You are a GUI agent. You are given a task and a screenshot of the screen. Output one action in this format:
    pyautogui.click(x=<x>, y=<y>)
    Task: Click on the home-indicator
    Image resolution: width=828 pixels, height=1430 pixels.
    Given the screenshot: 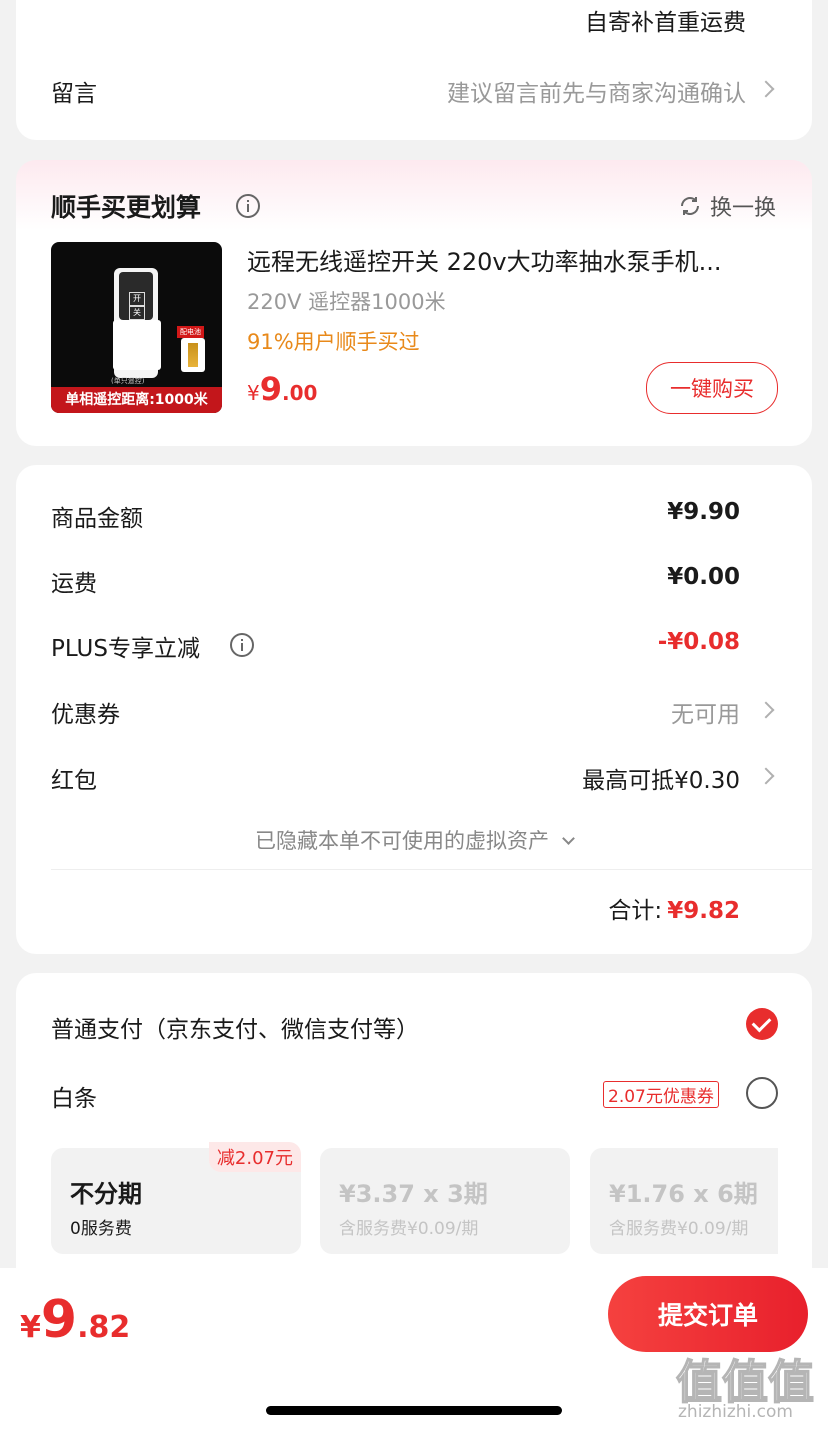 What is the action you would take?
    pyautogui.click(x=414, y=1410)
    